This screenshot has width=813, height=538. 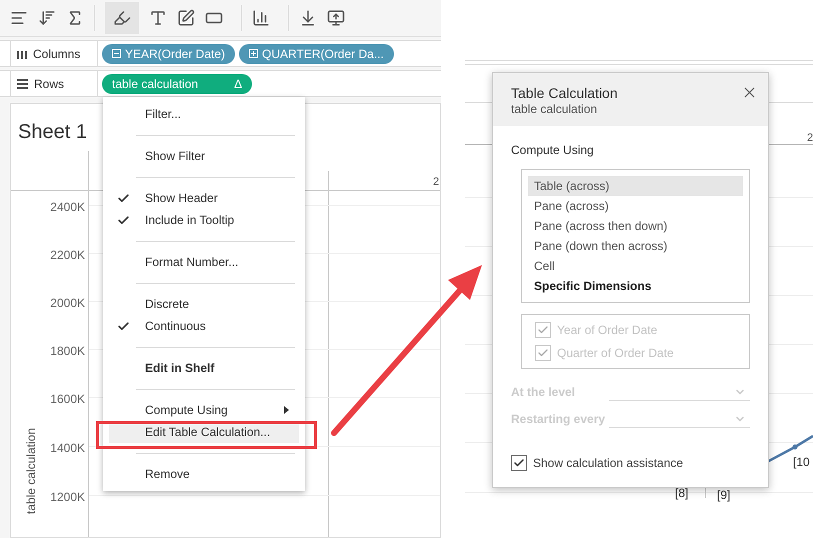 What do you see at coordinates (723, 495) in the screenshot?
I see `point-label: [9]` at bounding box center [723, 495].